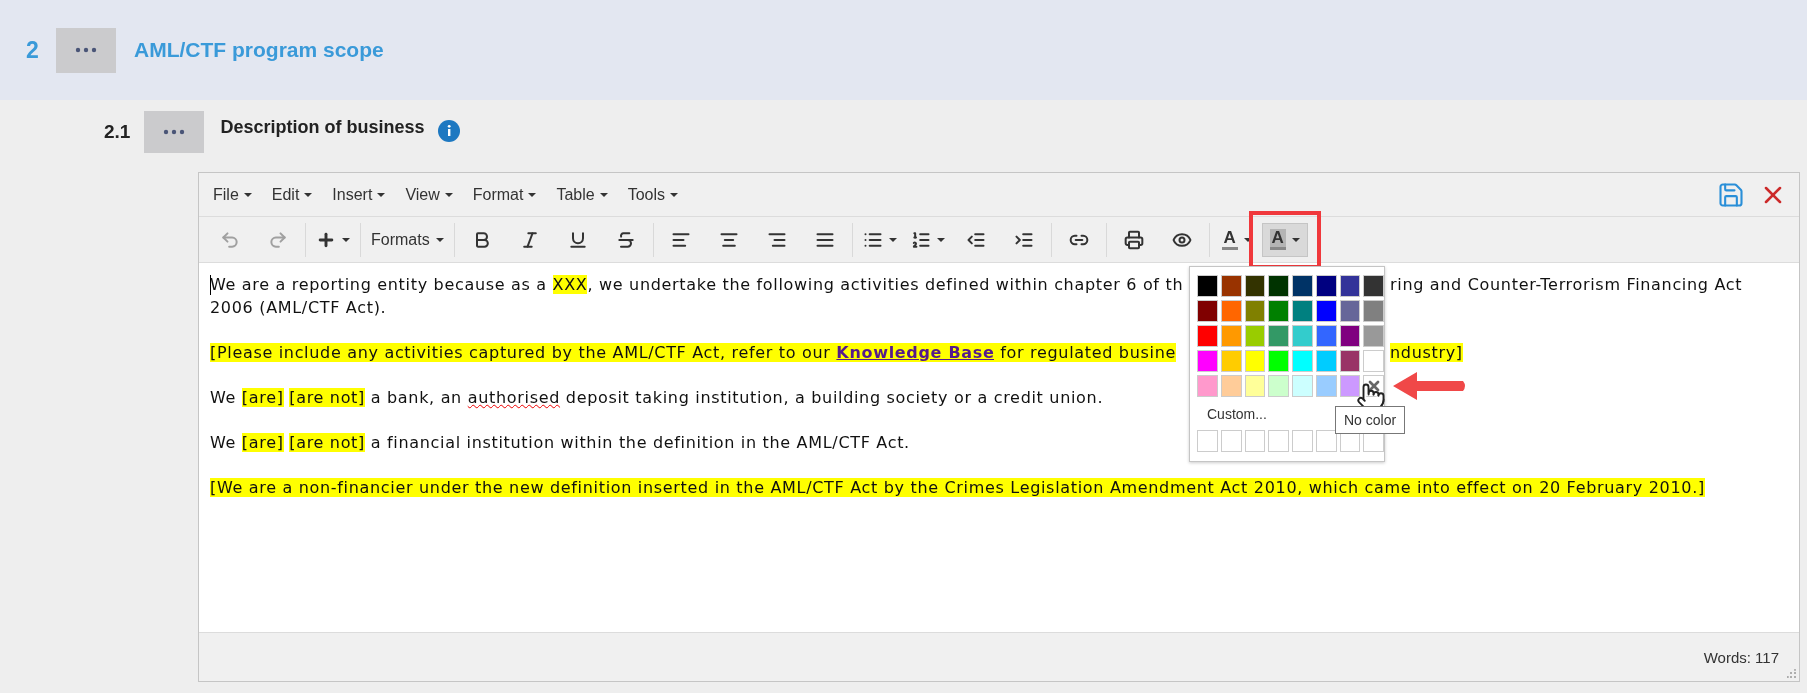 This screenshot has height=693, width=1807. What do you see at coordinates (582, 194) in the screenshot?
I see `menu-item: Table` at bounding box center [582, 194].